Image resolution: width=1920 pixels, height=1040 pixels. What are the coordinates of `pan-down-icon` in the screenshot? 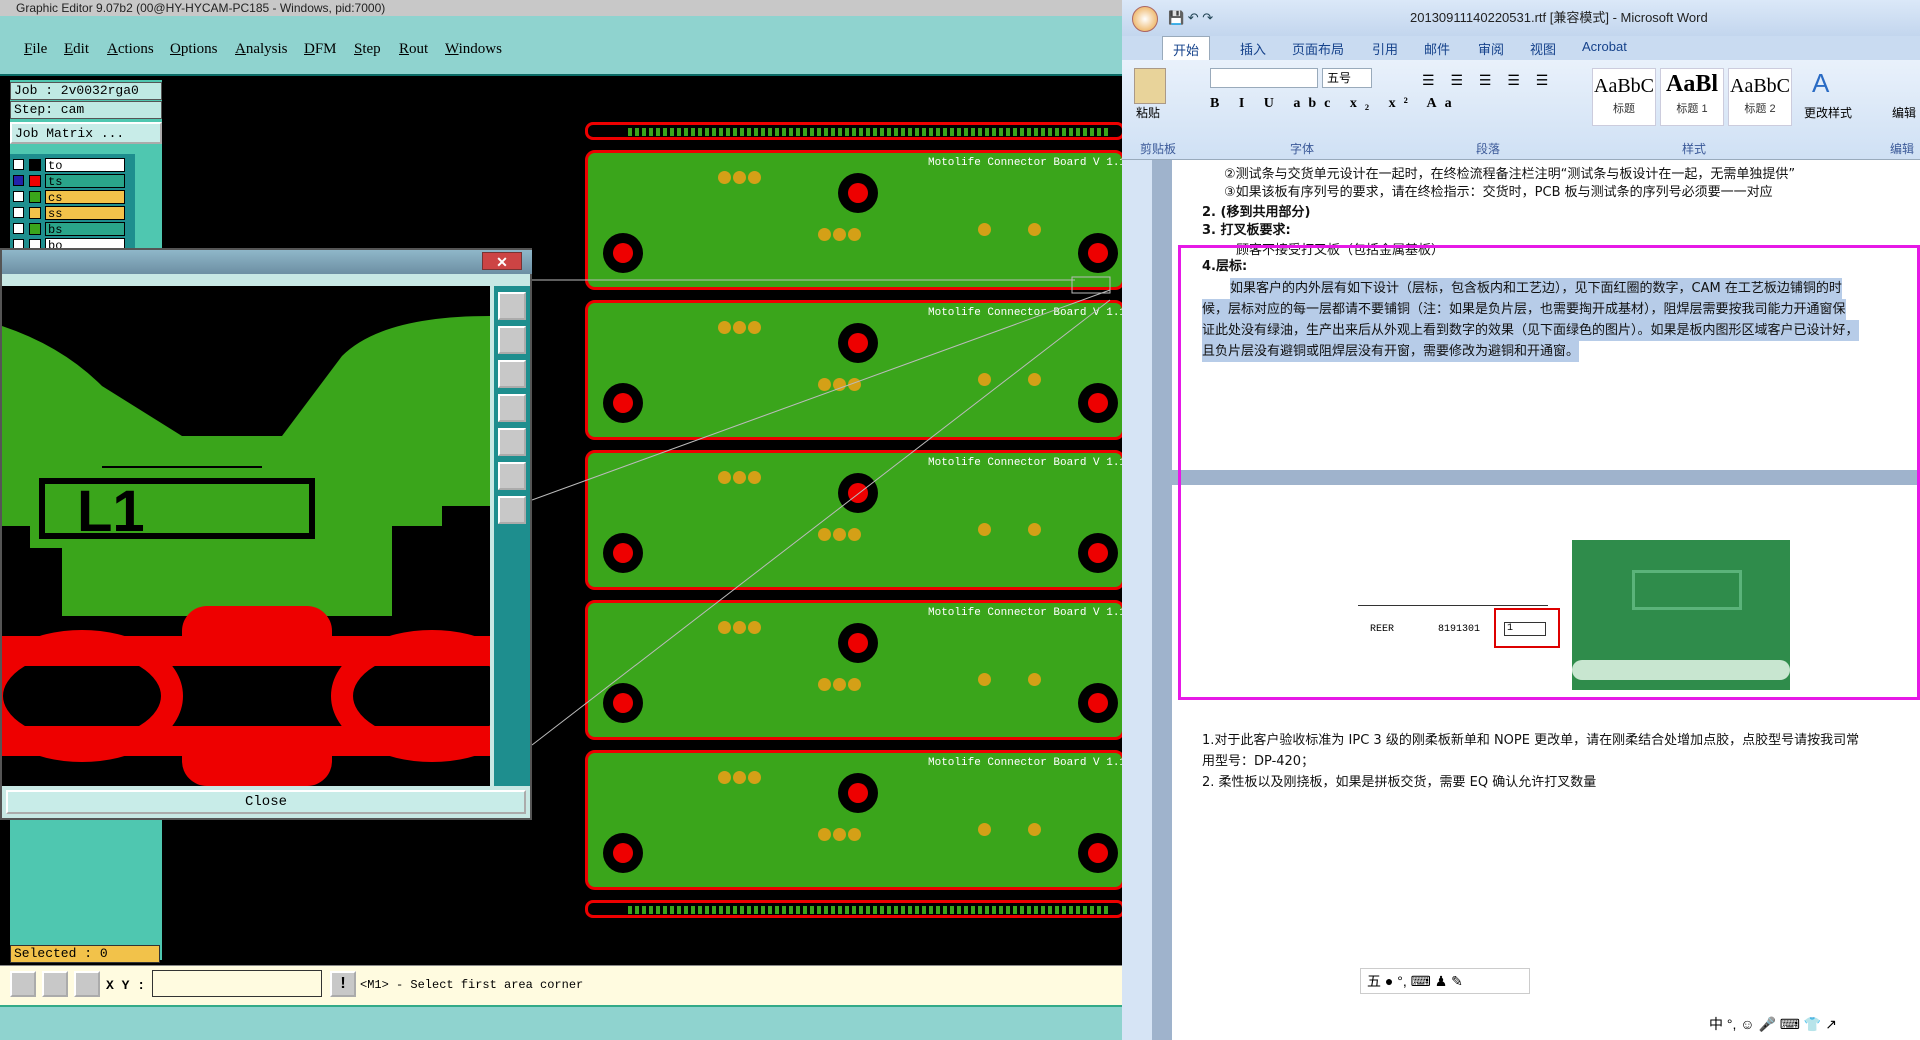 It's located at (512, 374).